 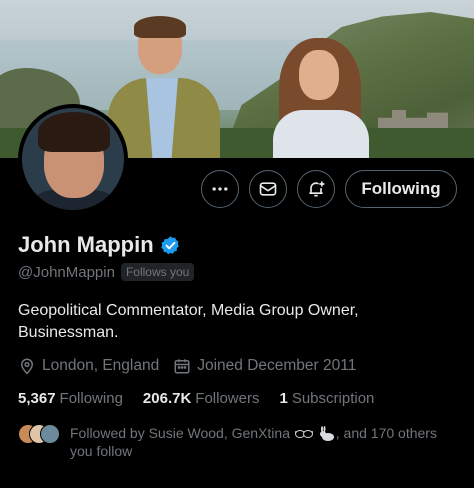 What do you see at coordinates (91, 398) in the screenshot?
I see `following-label: Following` at bounding box center [91, 398].